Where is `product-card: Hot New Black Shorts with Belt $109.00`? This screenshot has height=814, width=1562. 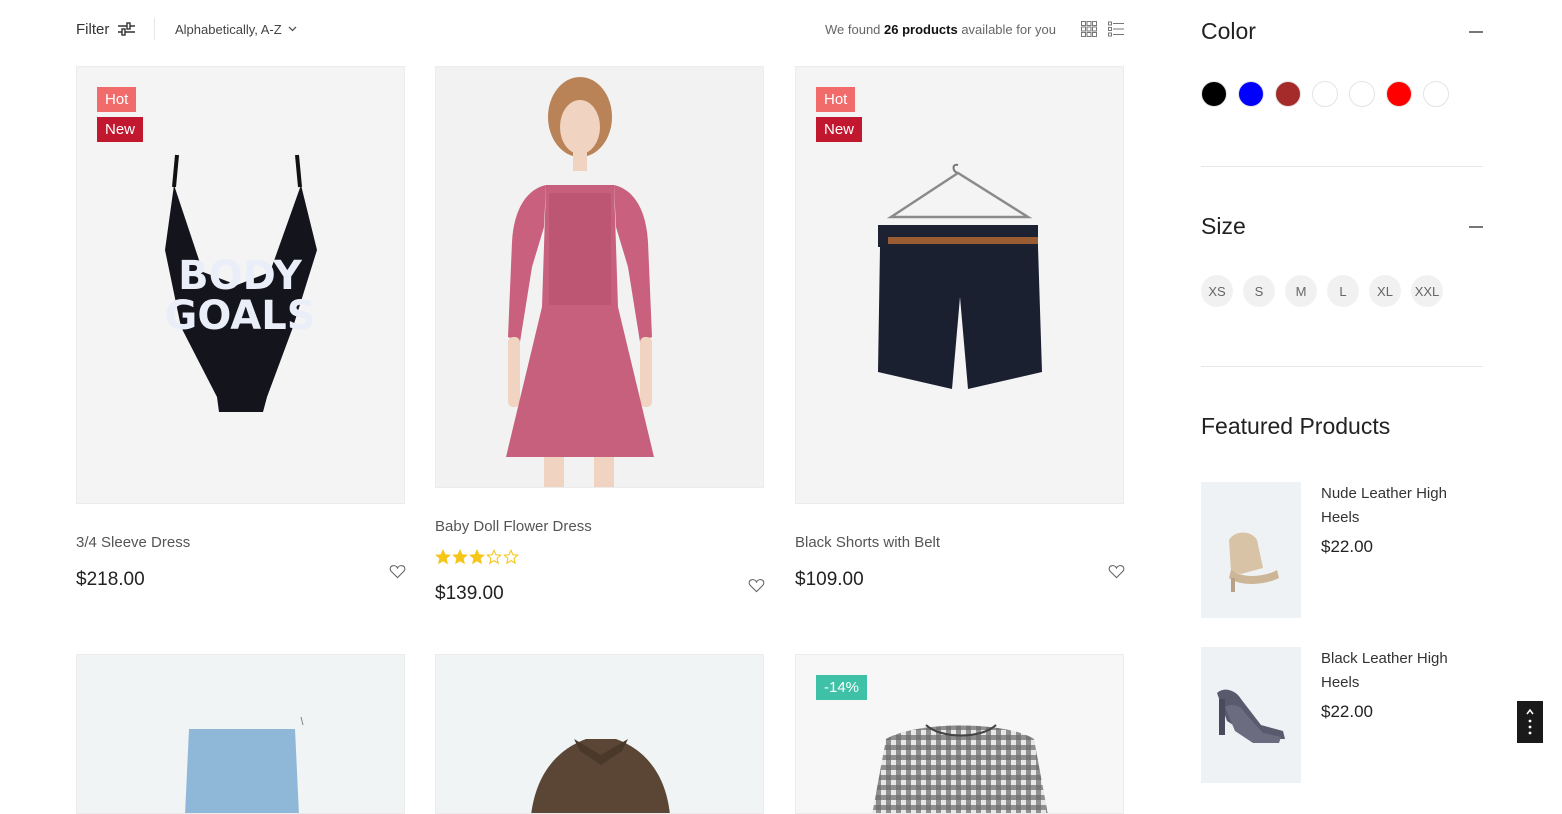 product-card: Hot New Black Shorts with Belt $109.00 is located at coordinates (960, 336).